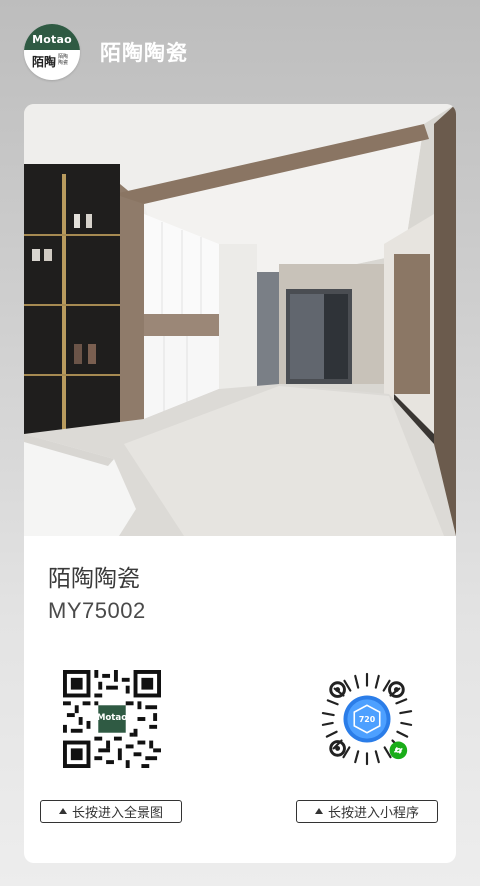 The image size is (480, 886). I want to click on qr-logo-text: Motao, so click(112, 718).